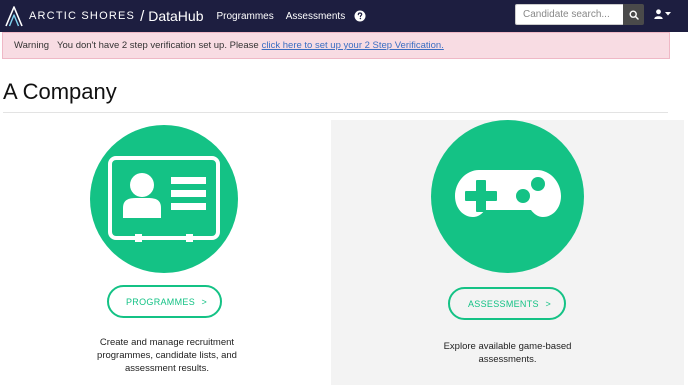 The width and height of the screenshot is (688, 385). Describe the element at coordinates (82, 16) in the screenshot. I see `brand-name: ARCTIC SHORES` at that location.